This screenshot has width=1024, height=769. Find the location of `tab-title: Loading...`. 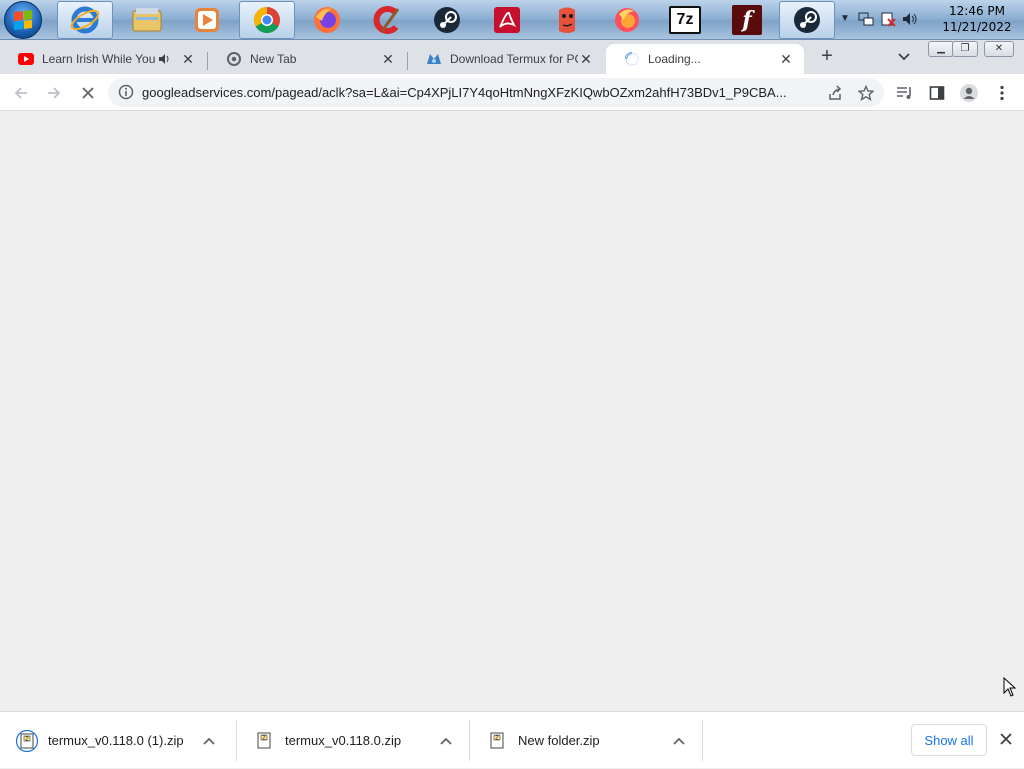

tab-title: Loading... is located at coordinates (674, 59).